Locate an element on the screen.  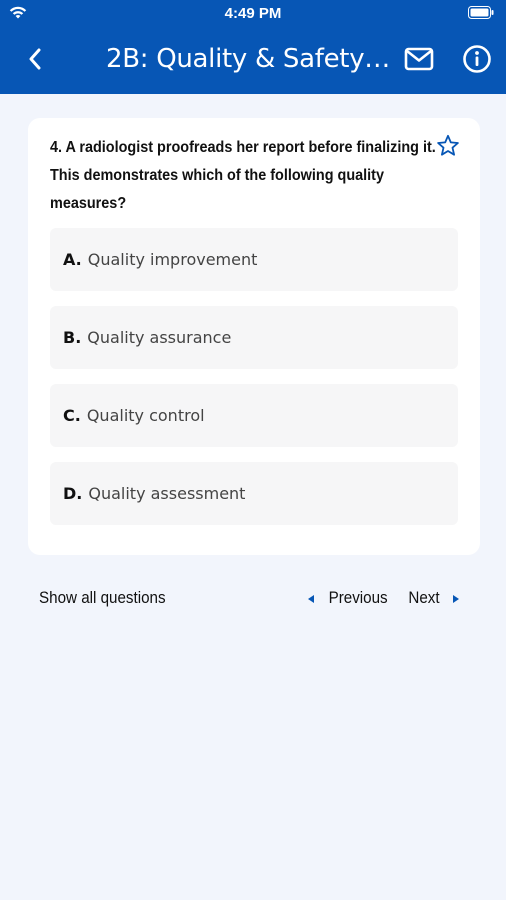
answer-option-b: B. Quality assurance is located at coordinates (254, 337).